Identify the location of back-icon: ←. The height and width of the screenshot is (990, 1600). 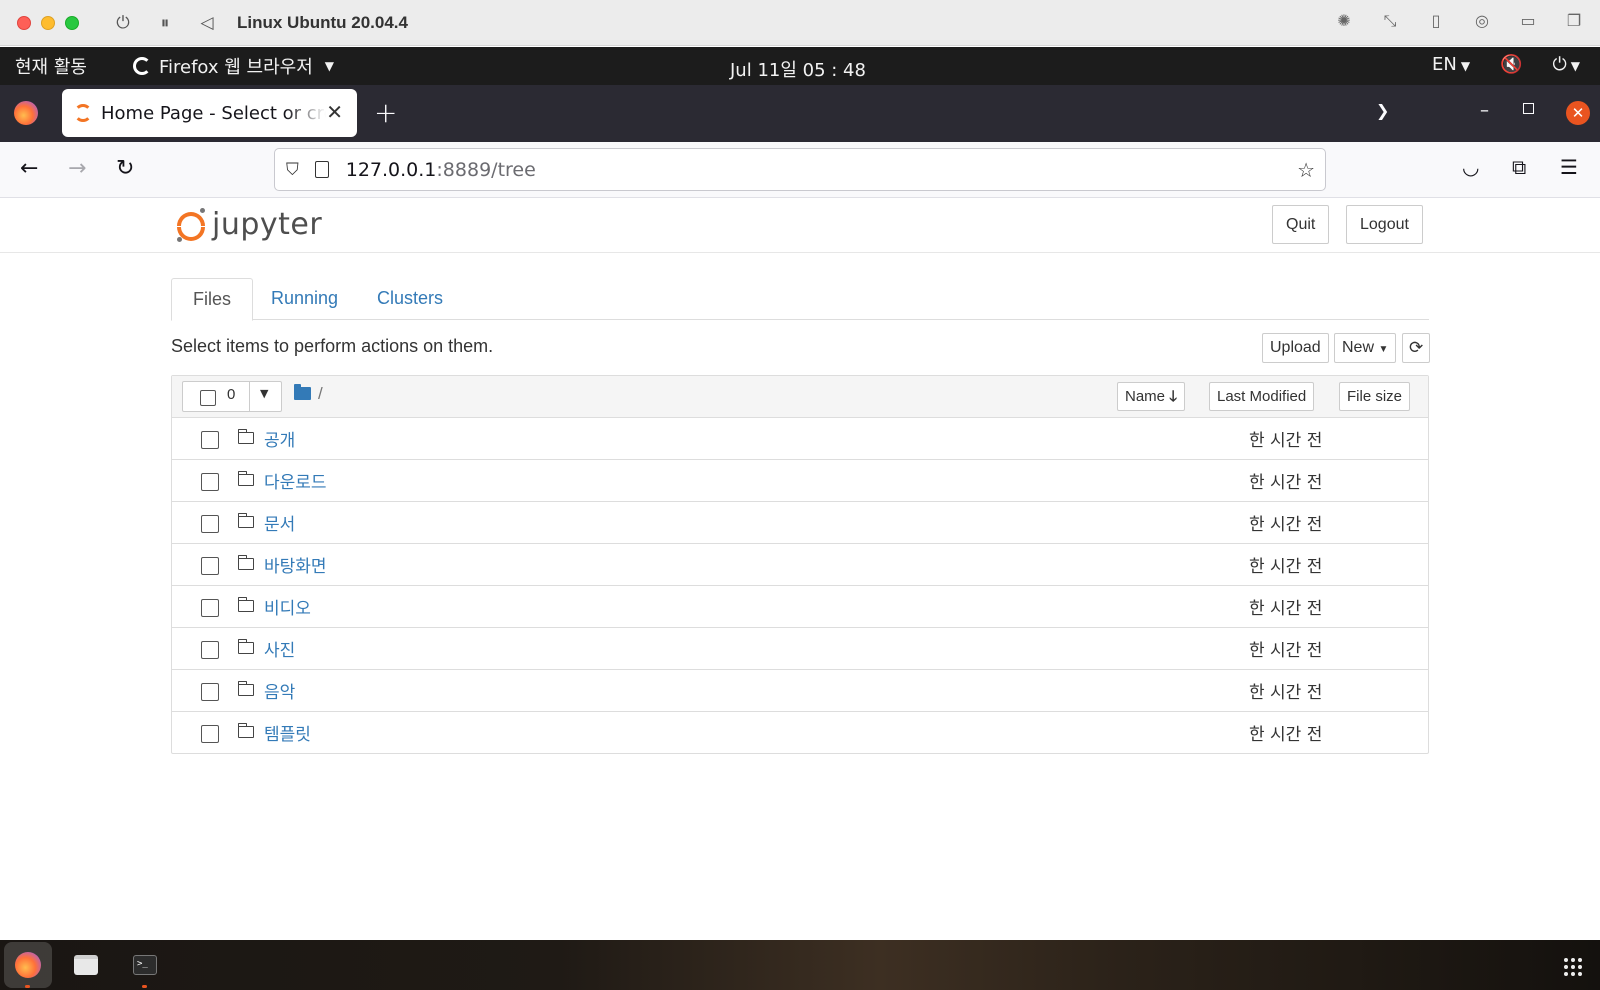
(29, 168).